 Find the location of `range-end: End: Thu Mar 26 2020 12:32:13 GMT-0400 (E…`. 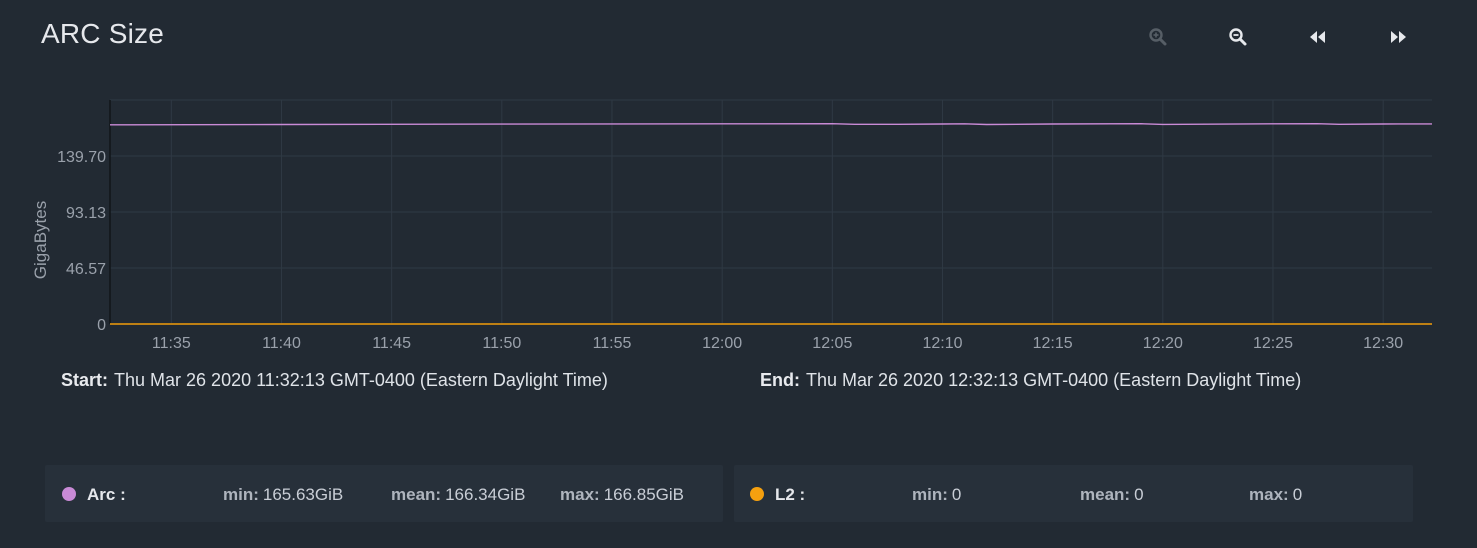

range-end: End: Thu Mar 26 2020 12:32:13 GMT-0400 (E… is located at coordinates (1030, 380).